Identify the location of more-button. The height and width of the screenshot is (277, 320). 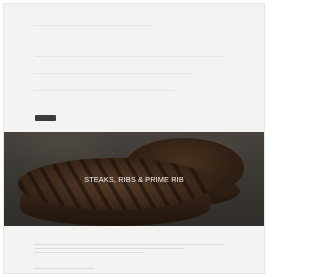
(45, 118).